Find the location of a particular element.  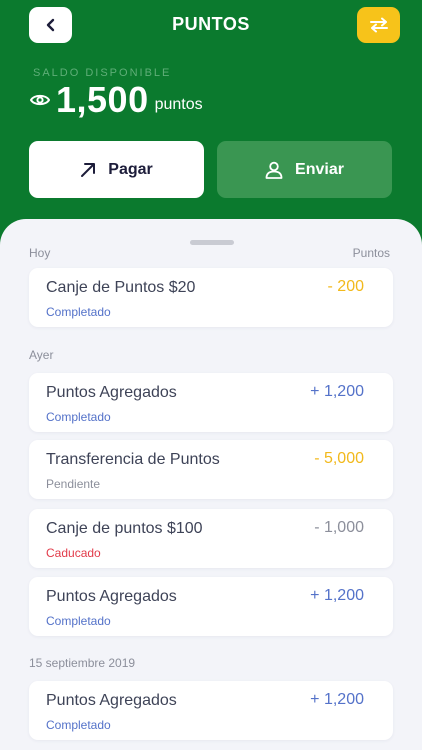

balance-value: 1,500 is located at coordinates (102, 99).